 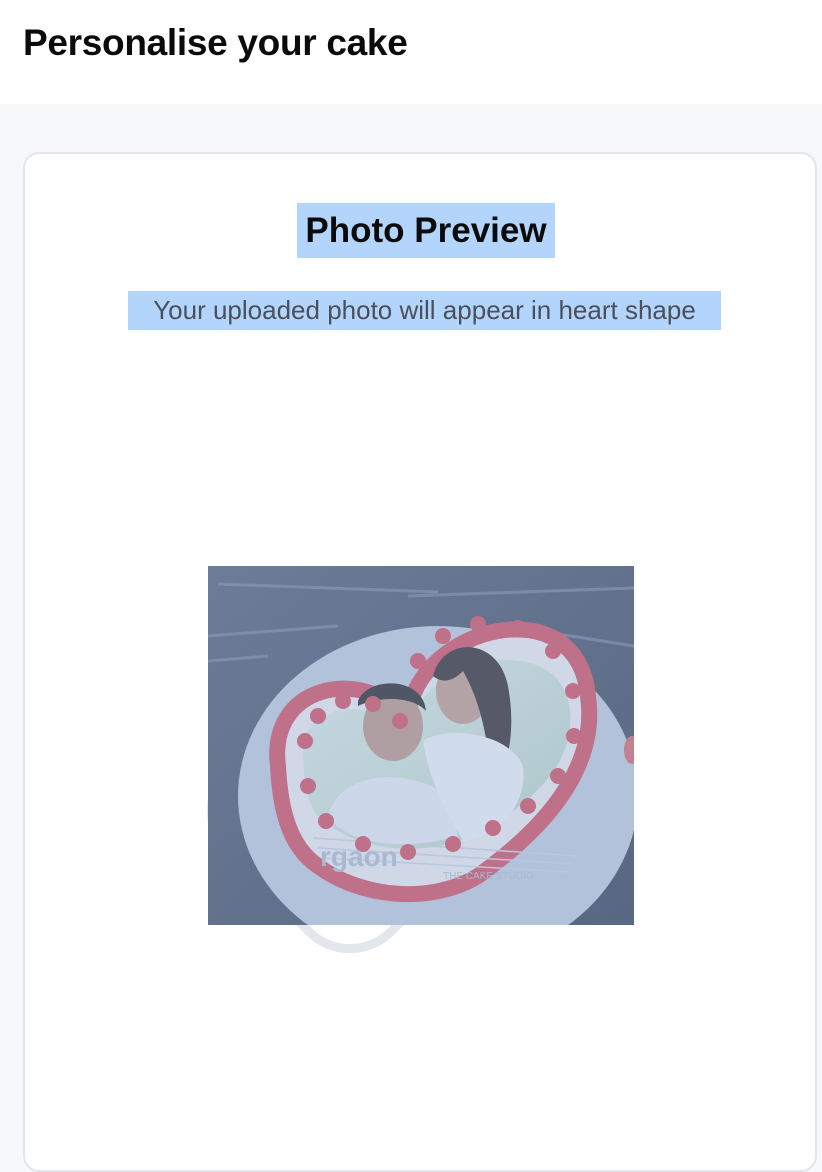 I want to click on page-header: Personalise your cake, so click(x=411, y=52).